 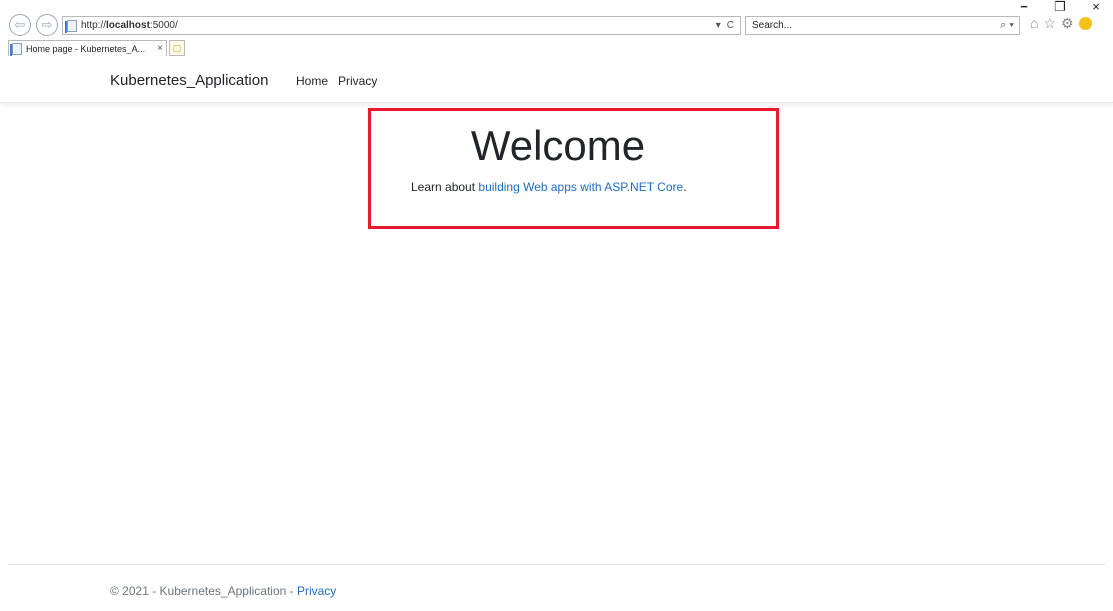 I want to click on url-port: :5000/, so click(x=163, y=25).